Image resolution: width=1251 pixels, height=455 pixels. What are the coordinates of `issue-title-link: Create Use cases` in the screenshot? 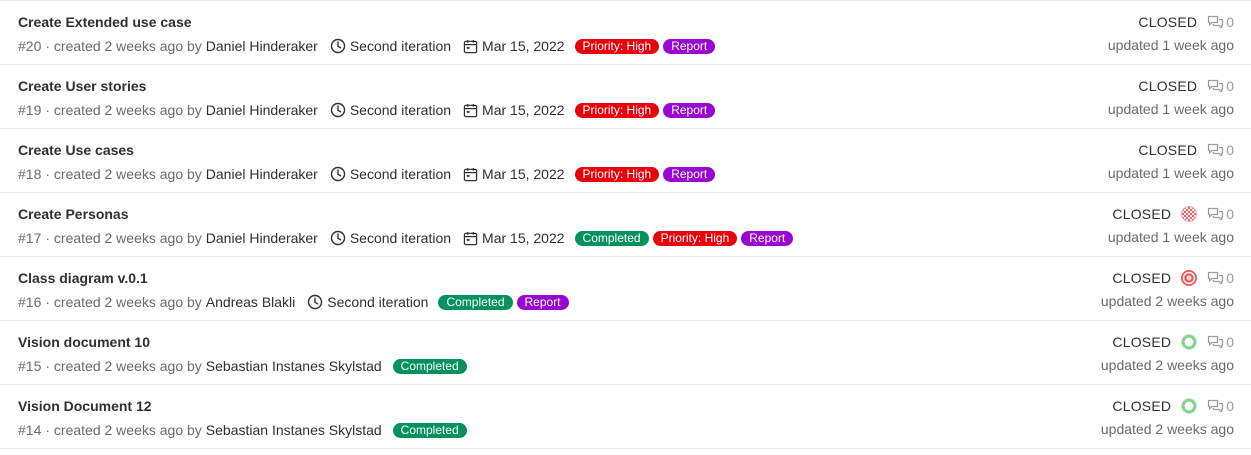 It's located at (76, 150).